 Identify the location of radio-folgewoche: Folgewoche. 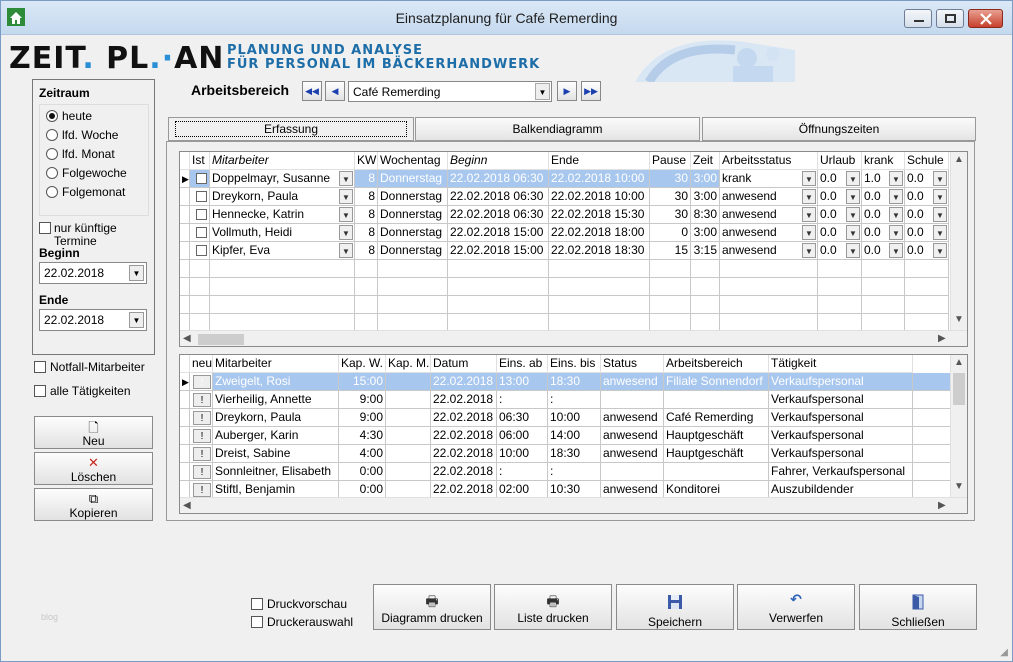
(86, 173).